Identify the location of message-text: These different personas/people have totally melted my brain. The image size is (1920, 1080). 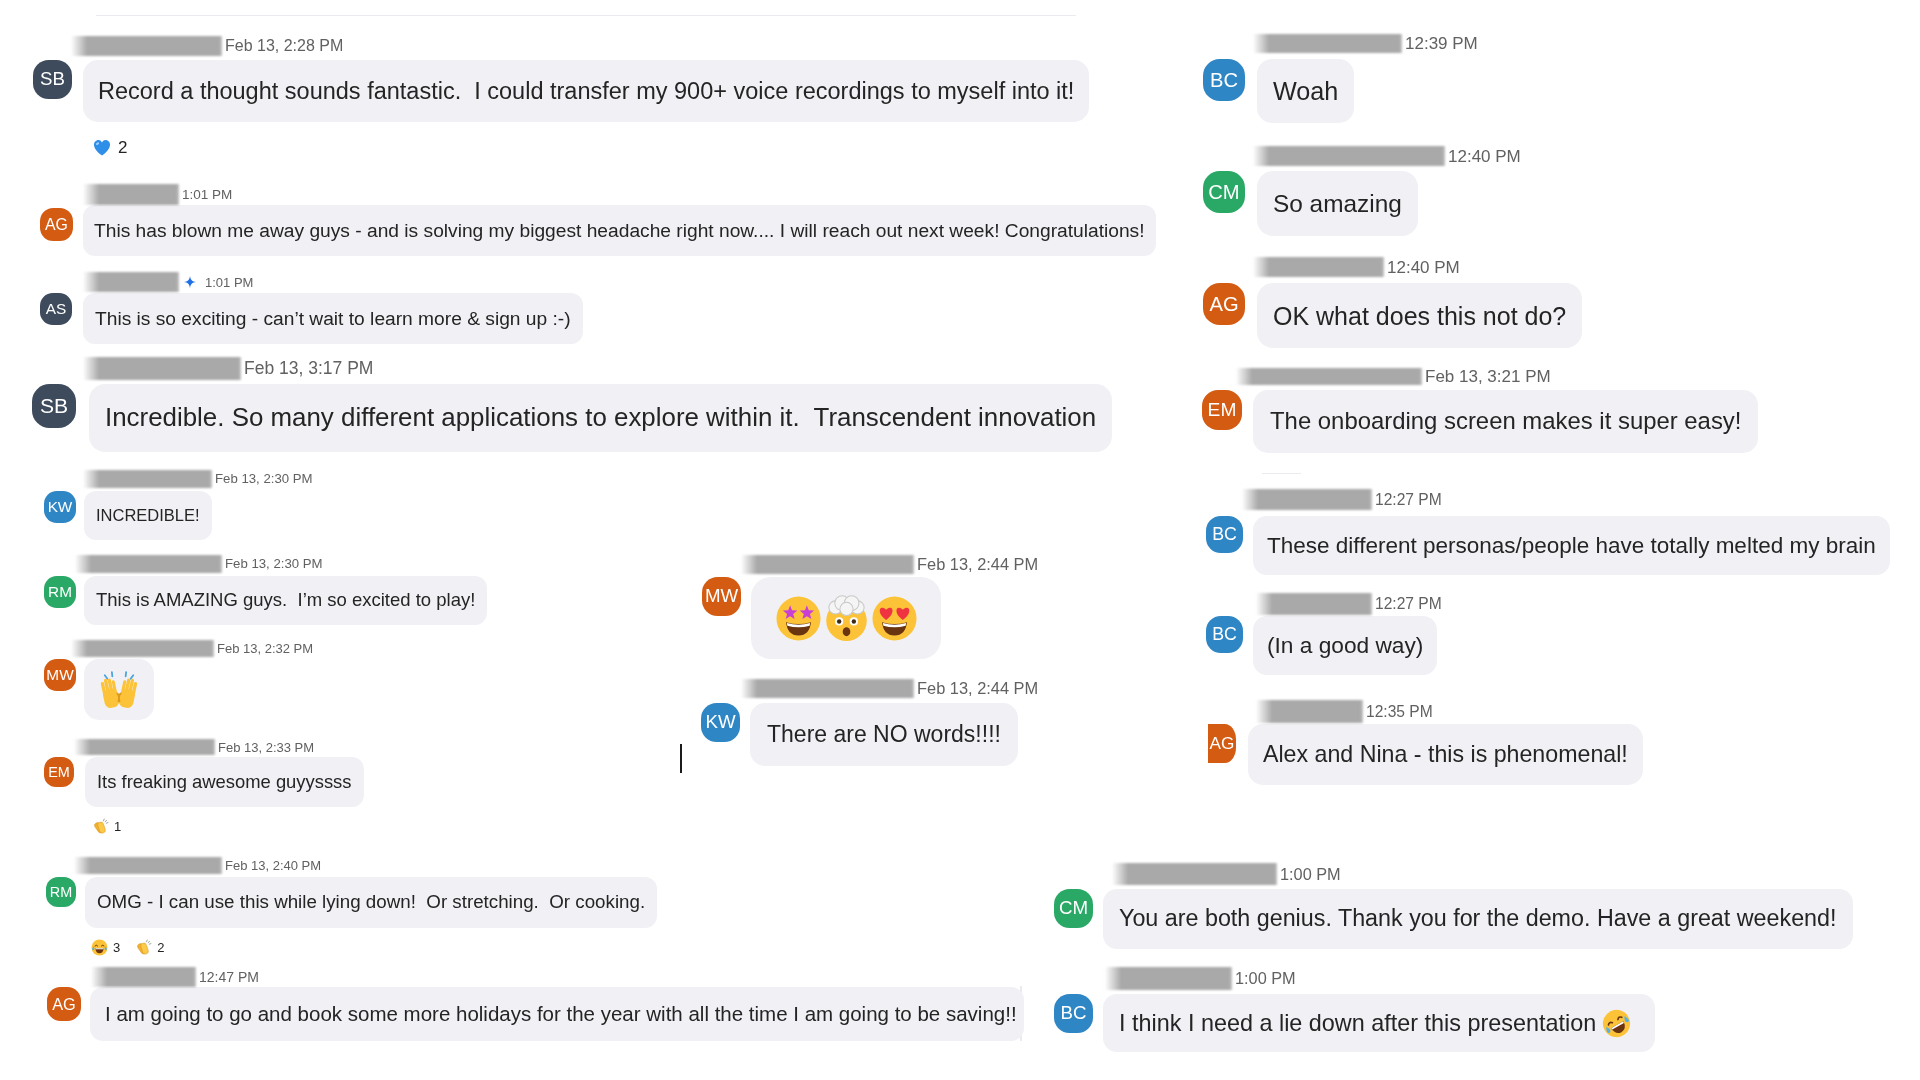
(1571, 545).